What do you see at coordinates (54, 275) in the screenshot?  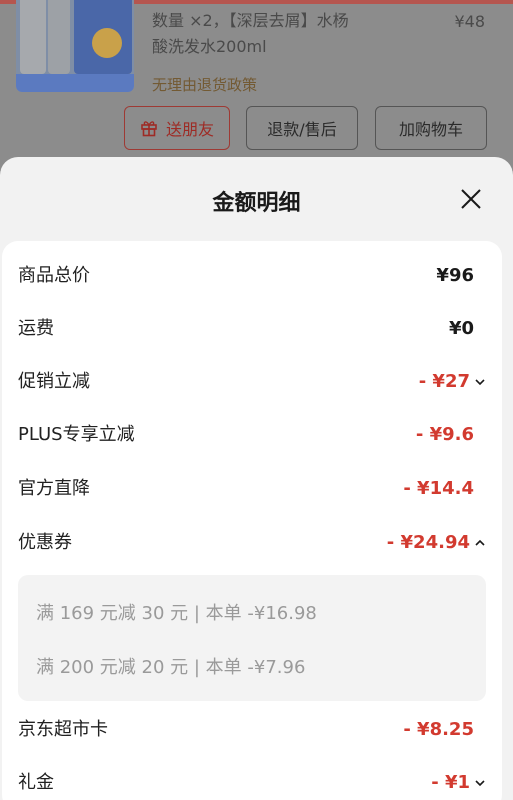 I see `row-label: 商品总价` at bounding box center [54, 275].